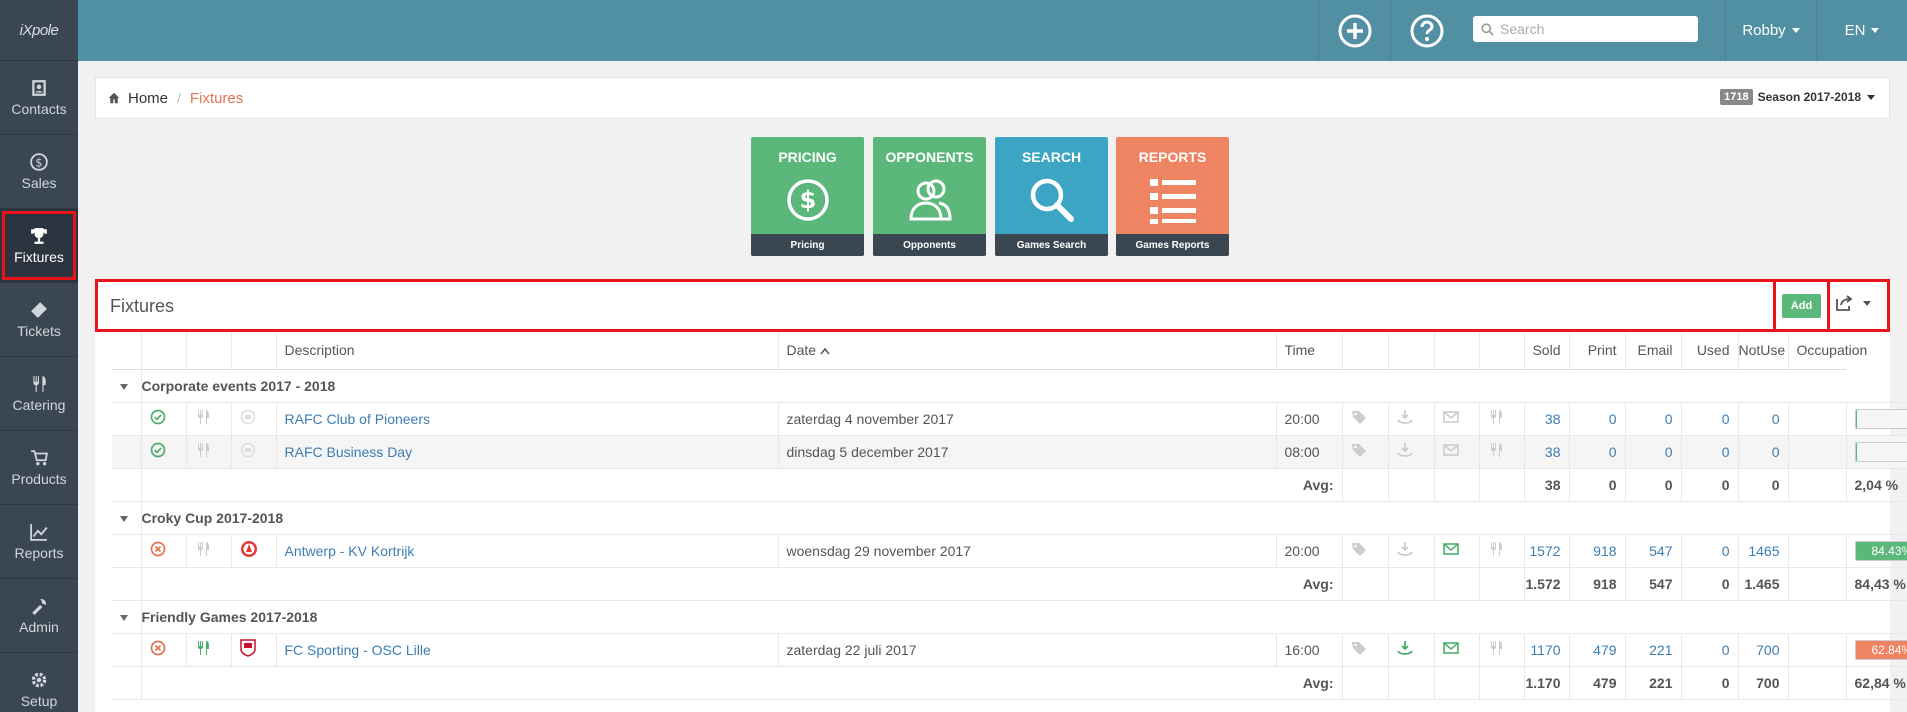 This screenshot has width=1907, height=712. I want to click on print-cell: 918, so click(1596, 551).